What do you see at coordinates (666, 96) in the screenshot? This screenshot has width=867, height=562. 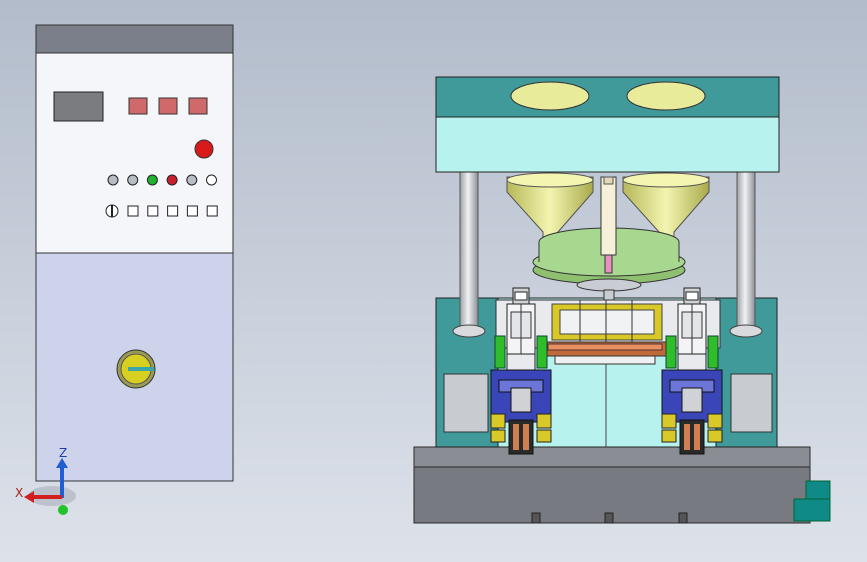 I see `hopper-opening-right` at bounding box center [666, 96].